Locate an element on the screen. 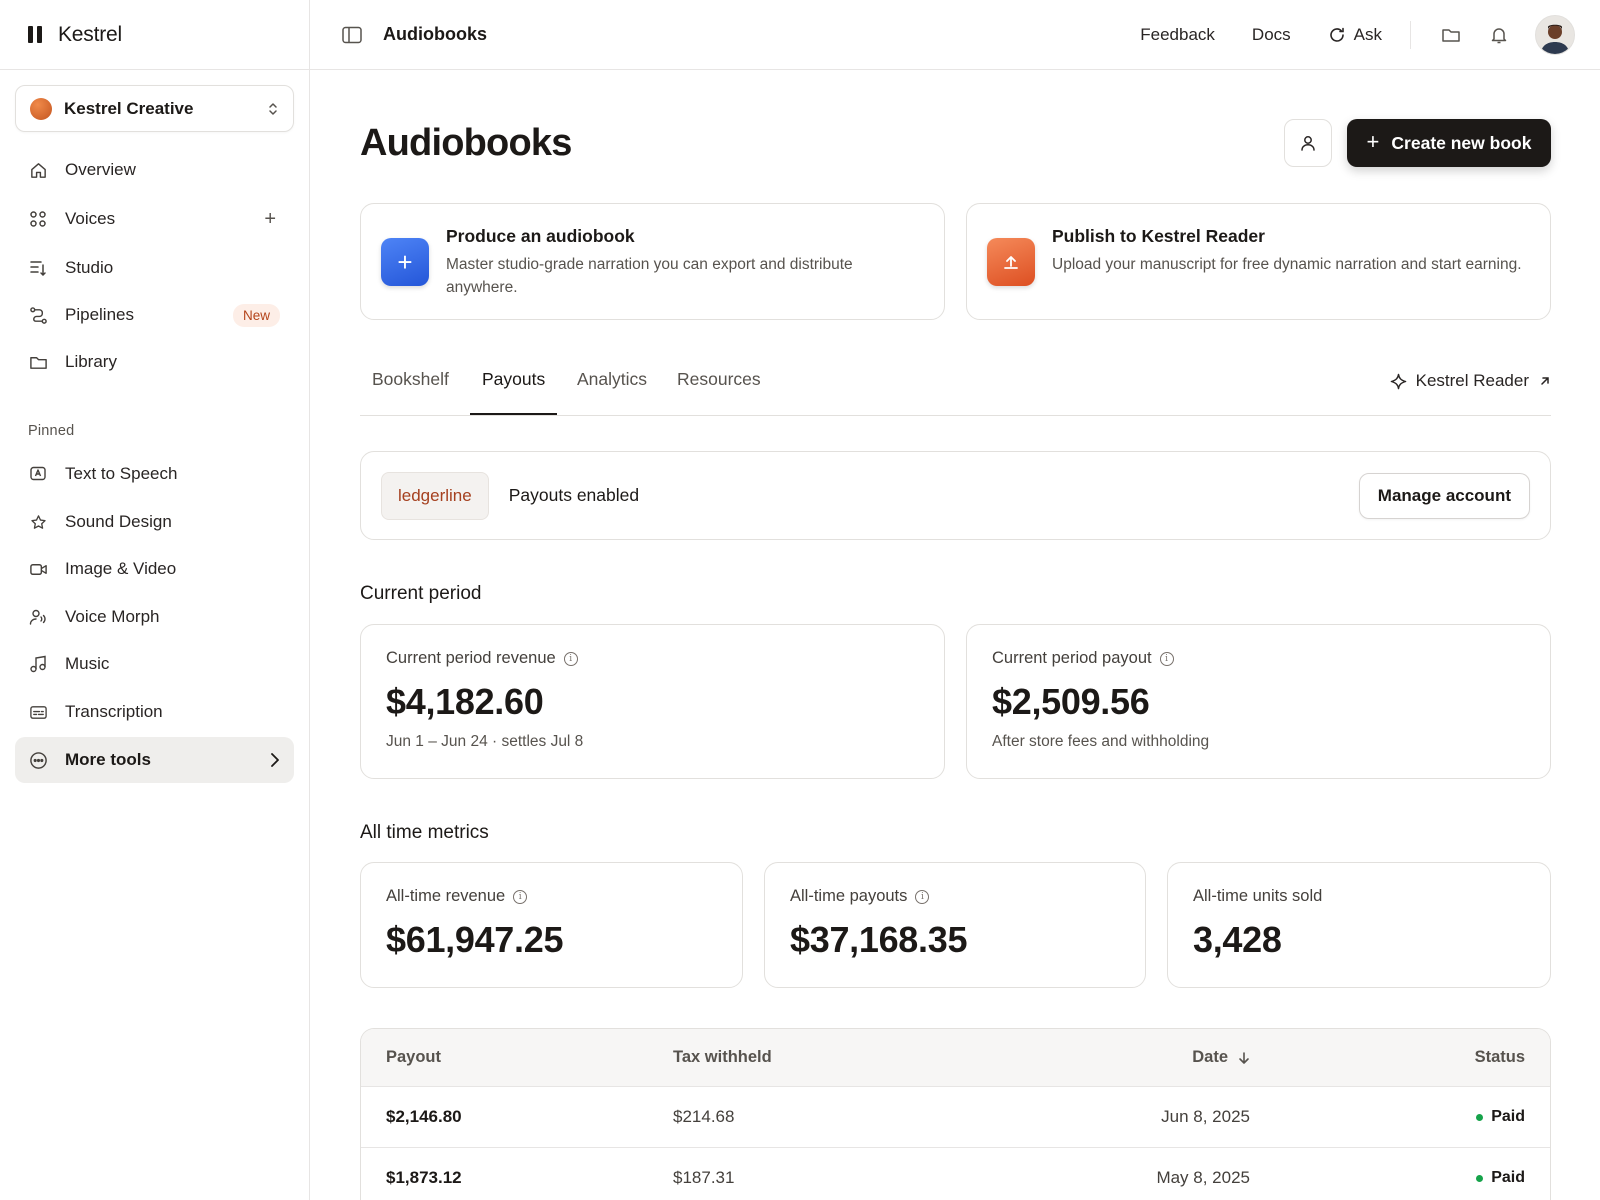 This screenshot has height=1200, width=1600. kestrel-logo-icon is located at coordinates (35, 34).